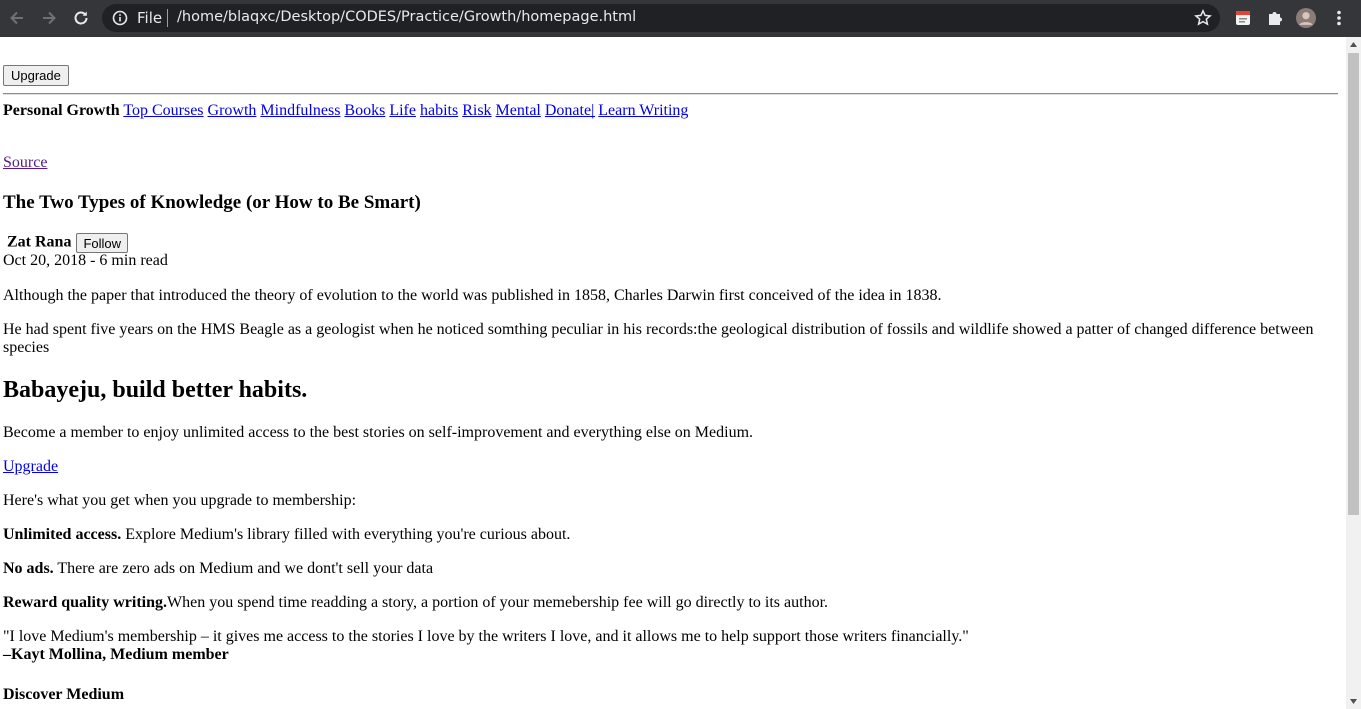 This screenshot has width=1361, height=709. What do you see at coordinates (85, 260) in the screenshot?
I see `article-meta: Oct 20, 2018 - 6 min read` at bounding box center [85, 260].